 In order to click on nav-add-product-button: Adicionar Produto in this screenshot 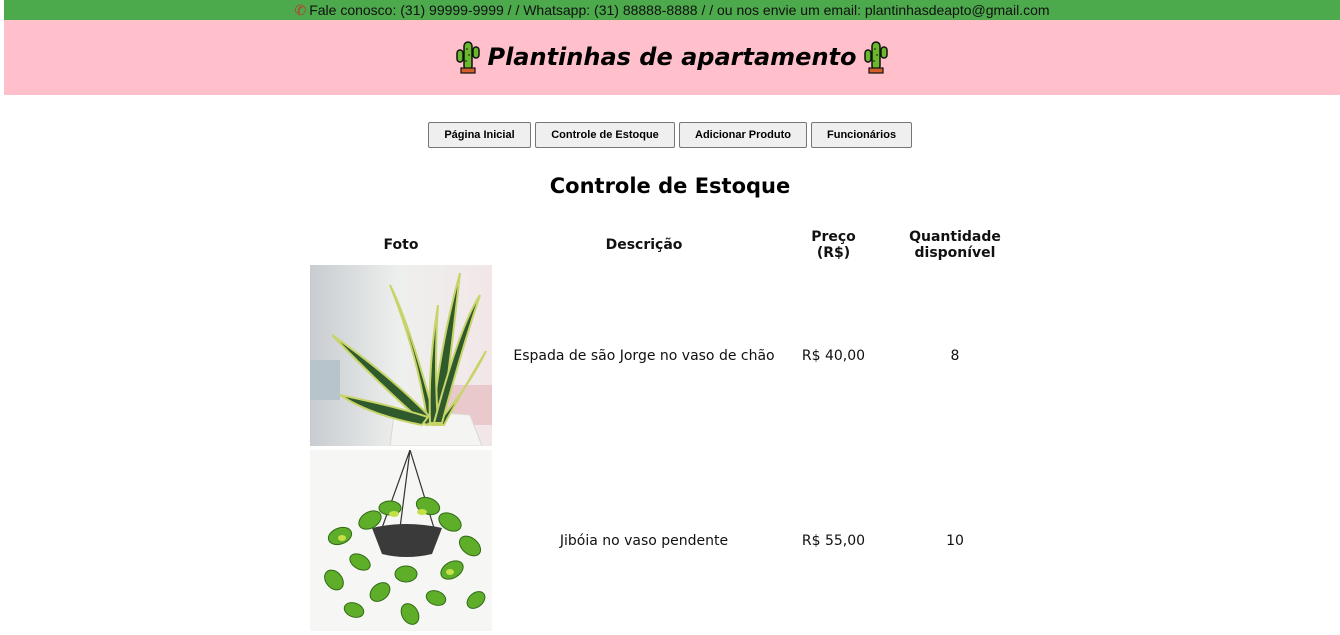, I will do `click(743, 135)`.